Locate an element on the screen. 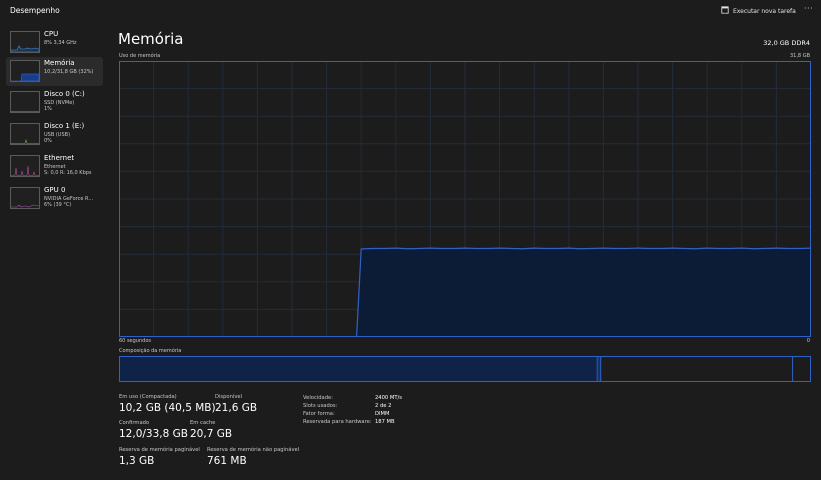 Image resolution: width=821 pixels, height=480 pixels. sidebar-item-label: GPU 0 is located at coordinates (55, 190).